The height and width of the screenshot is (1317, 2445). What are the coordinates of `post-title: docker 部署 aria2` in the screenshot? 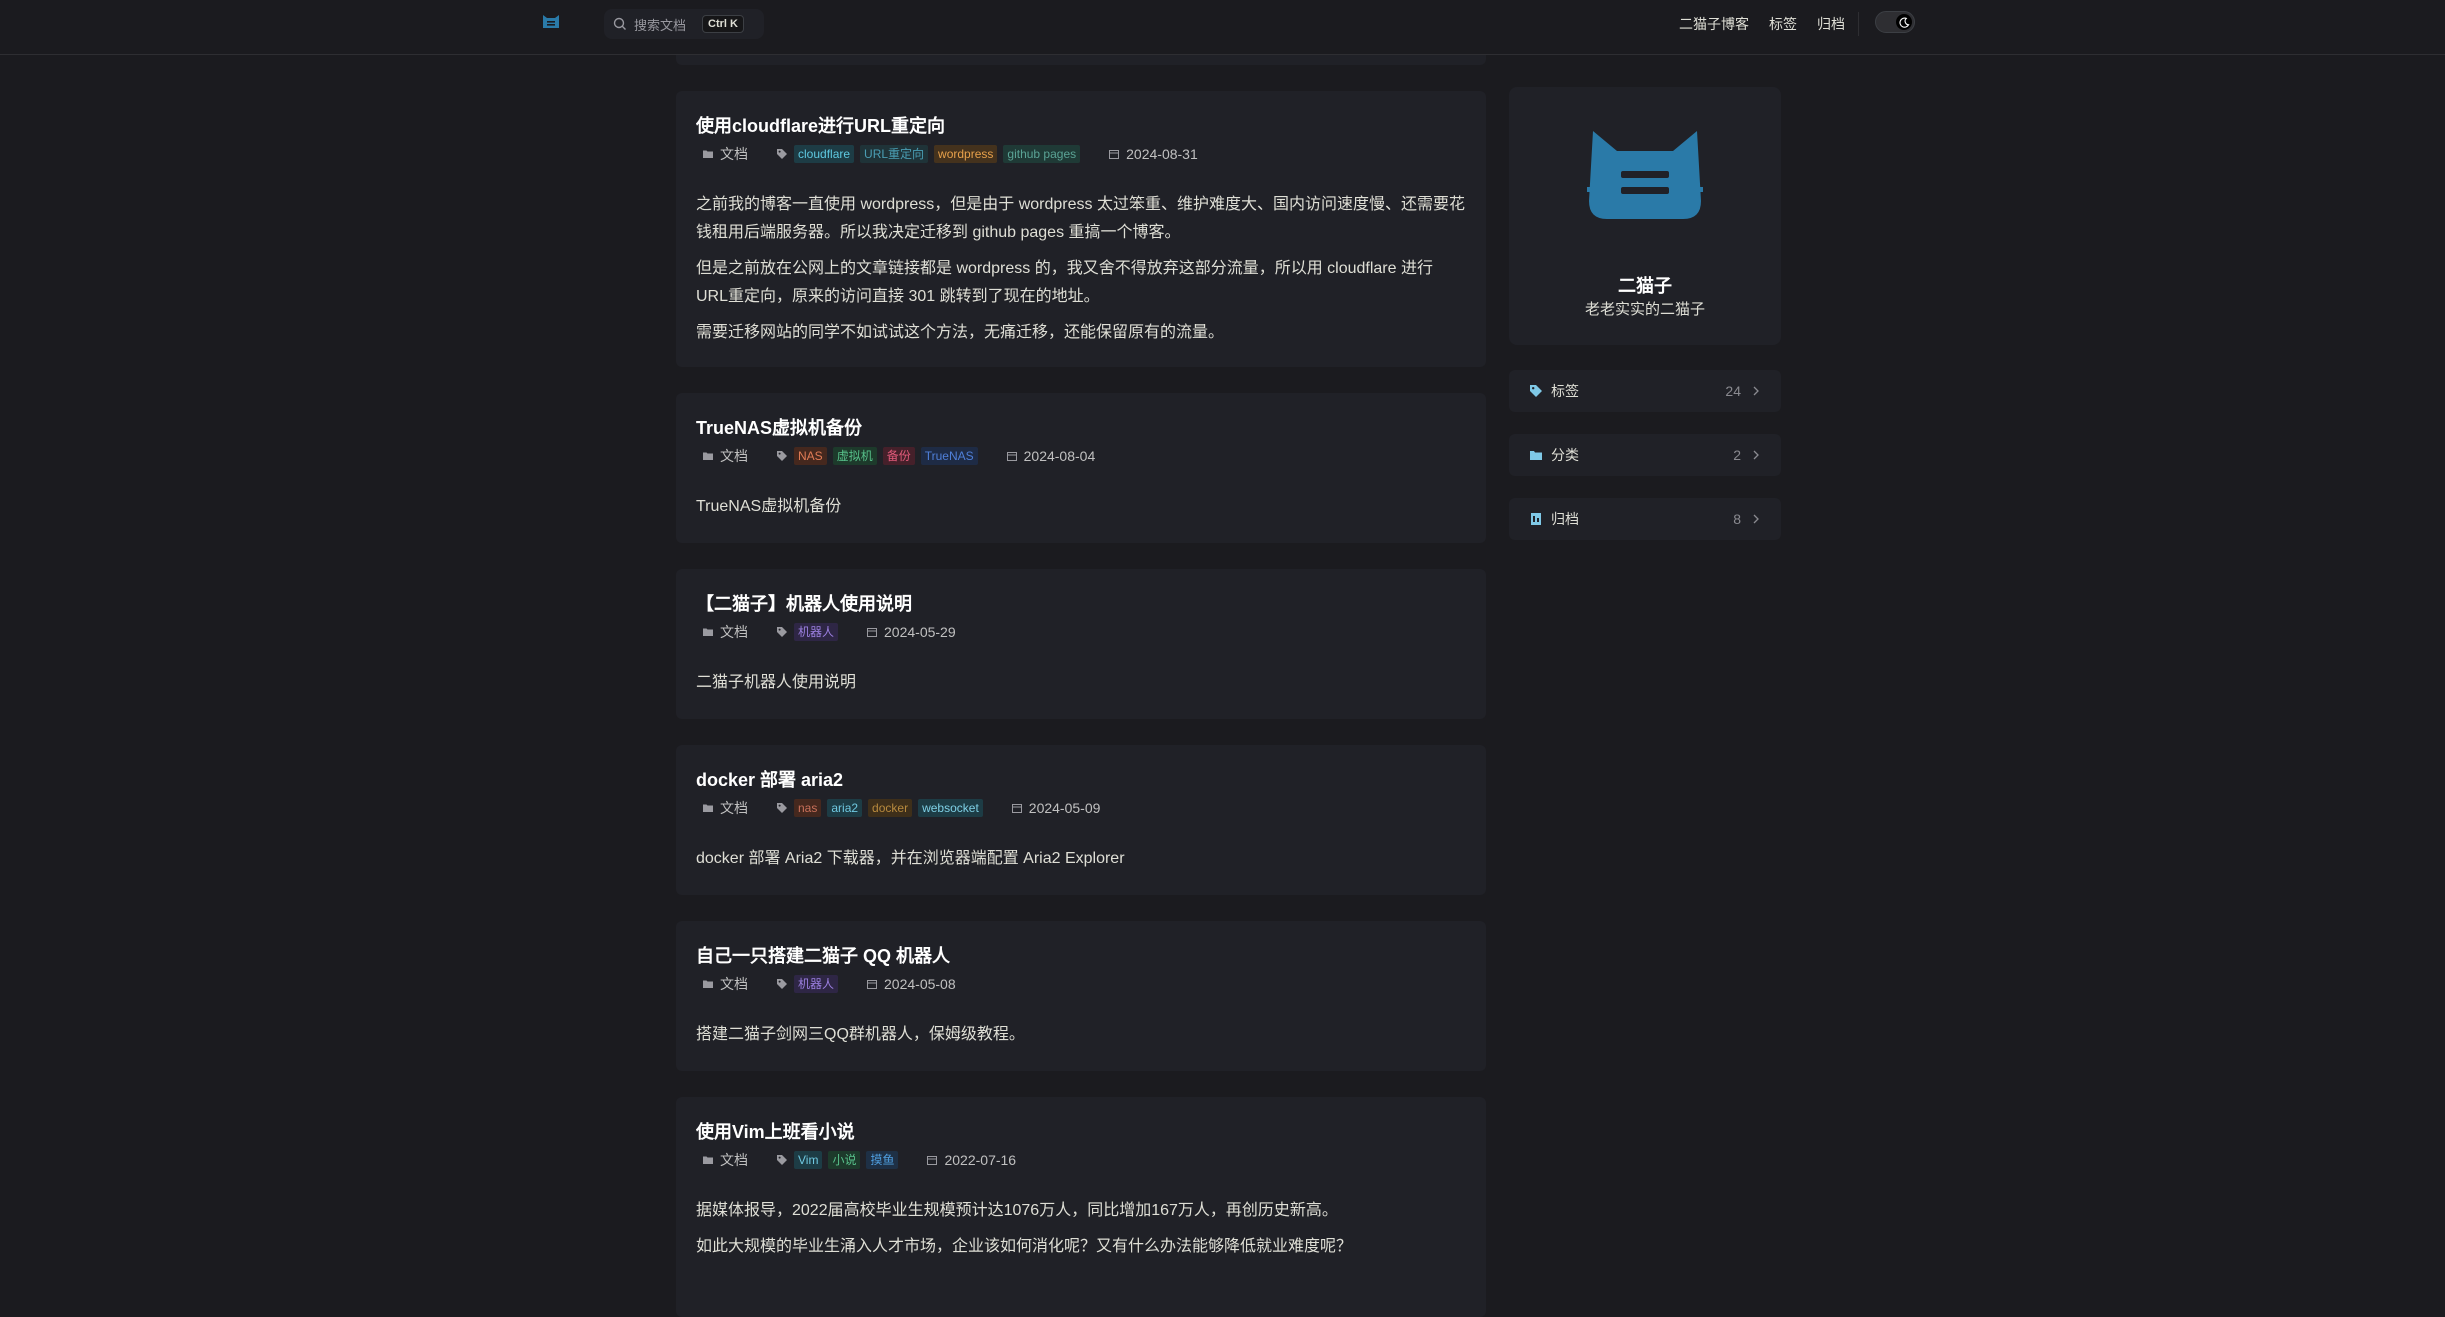 It's located at (769, 779).